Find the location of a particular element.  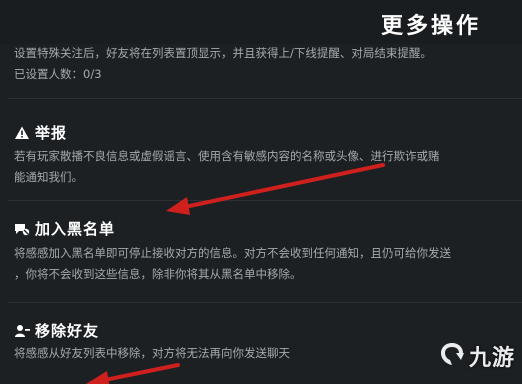

remove-friend-description: 将感感从好友列表中移除，对方将无法再向你发送聊天 is located at coordinates (152, 353).